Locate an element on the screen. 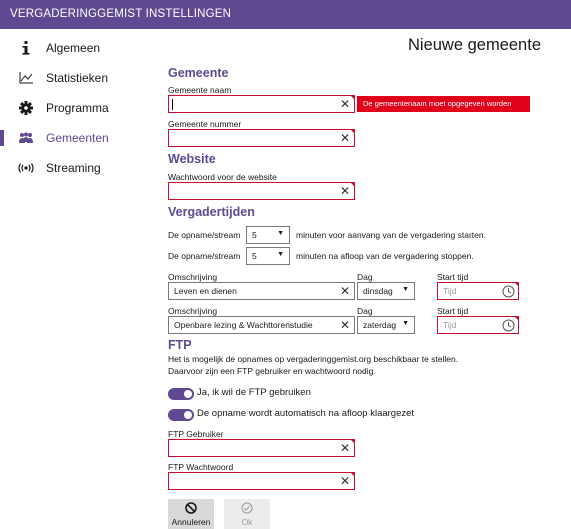 Image resolution: width=571 pixels, height=529 pixels. sidebar-item-label: Statistieken is located at coordinates (77, 78).